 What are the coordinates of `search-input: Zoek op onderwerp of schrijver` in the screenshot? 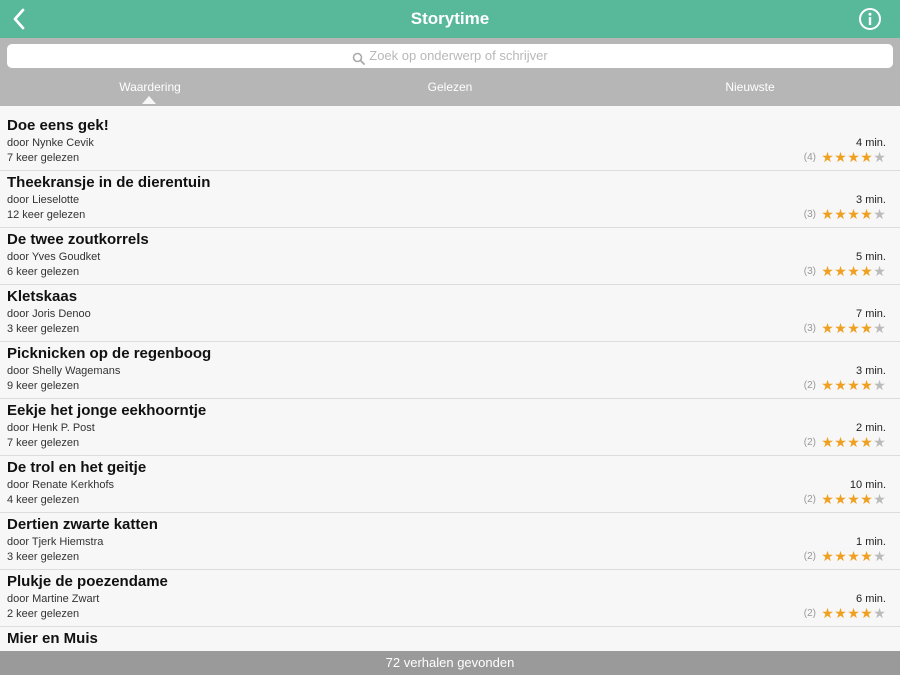 It's located at (450, 56).